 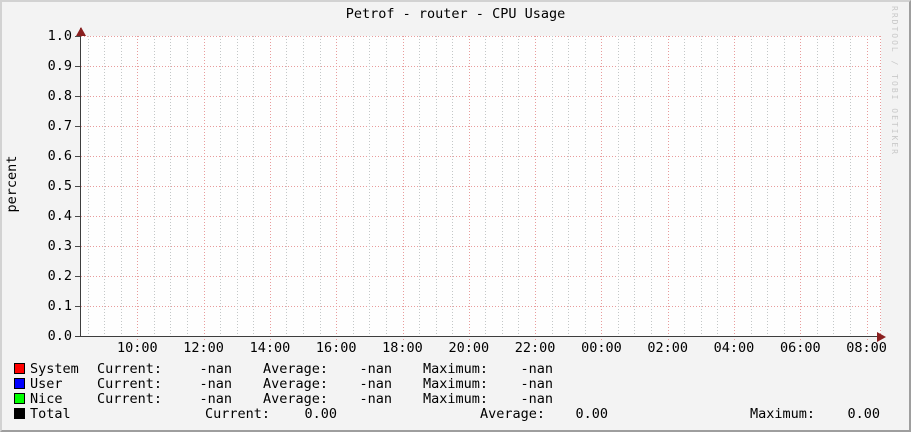 What do you see at coordinates (59, 126) in the screenshot?
I see `y-tick-label: 0.7` at bounding box center [59, 126].